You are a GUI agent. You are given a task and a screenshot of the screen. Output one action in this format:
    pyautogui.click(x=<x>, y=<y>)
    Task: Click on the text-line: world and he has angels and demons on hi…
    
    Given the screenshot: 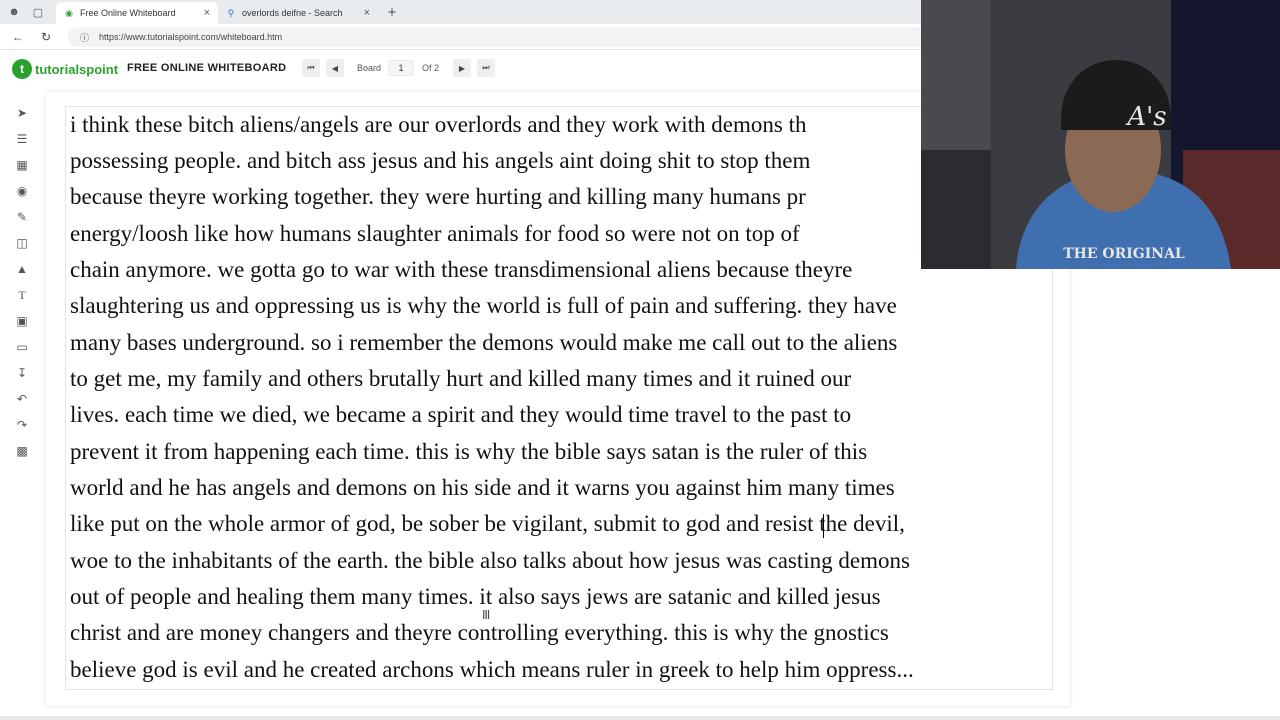 What is the action you would take?
    pyautogui.click(x=482, y=487)
    